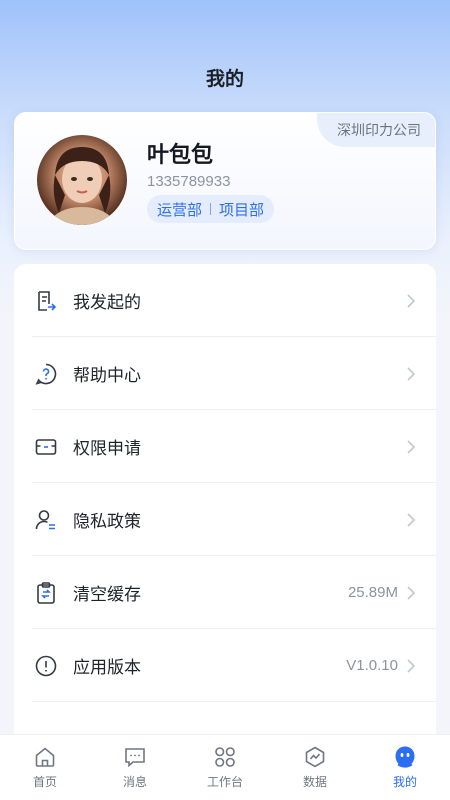 The height and width of the screenshot is (800, 450). What do you see at coordinates (82, 180) in the screenshot?
I see `avatar` at bounding box center [82, 180].